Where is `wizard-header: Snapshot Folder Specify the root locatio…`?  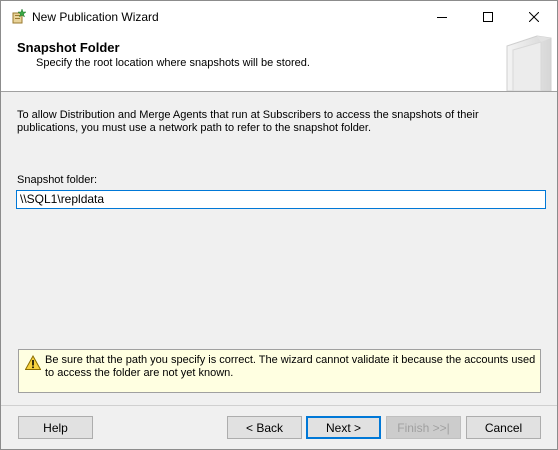
wizard-header: Snapshot Folder Specify the root locatio… is located at coordinates (279, 62).